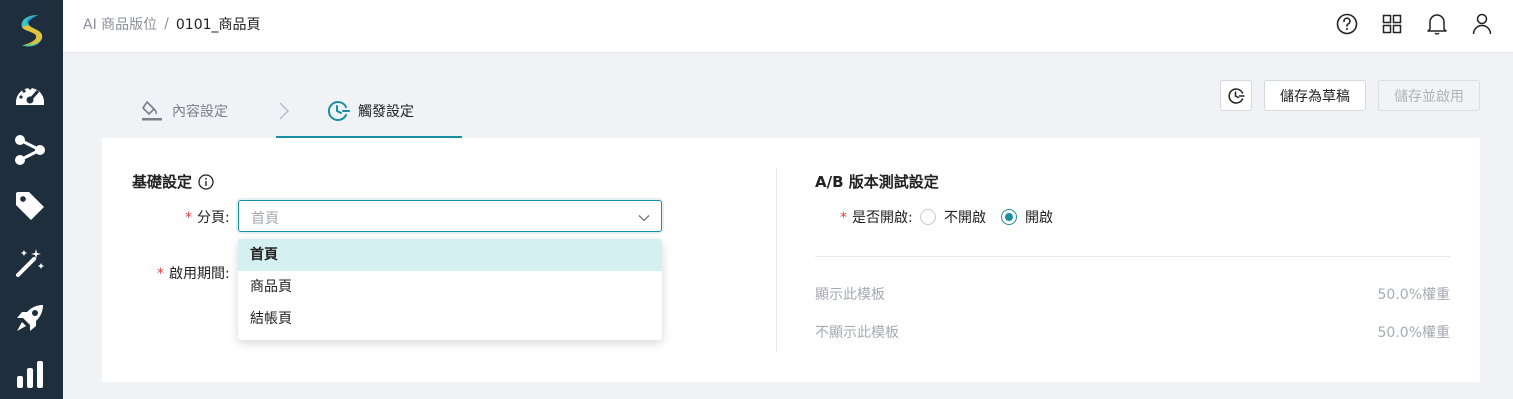 The image size is (1513, 399). I want to click on page-select-dropdown: 首頁 商品頁 結帳頁, so click(450, 289).